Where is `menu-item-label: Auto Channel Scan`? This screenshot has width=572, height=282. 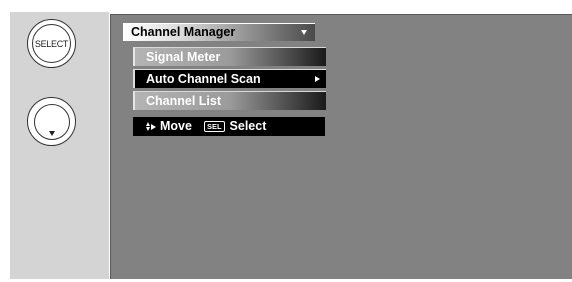 menu-item-label: Auto Channel Scan is located at coordinates (203, 79).